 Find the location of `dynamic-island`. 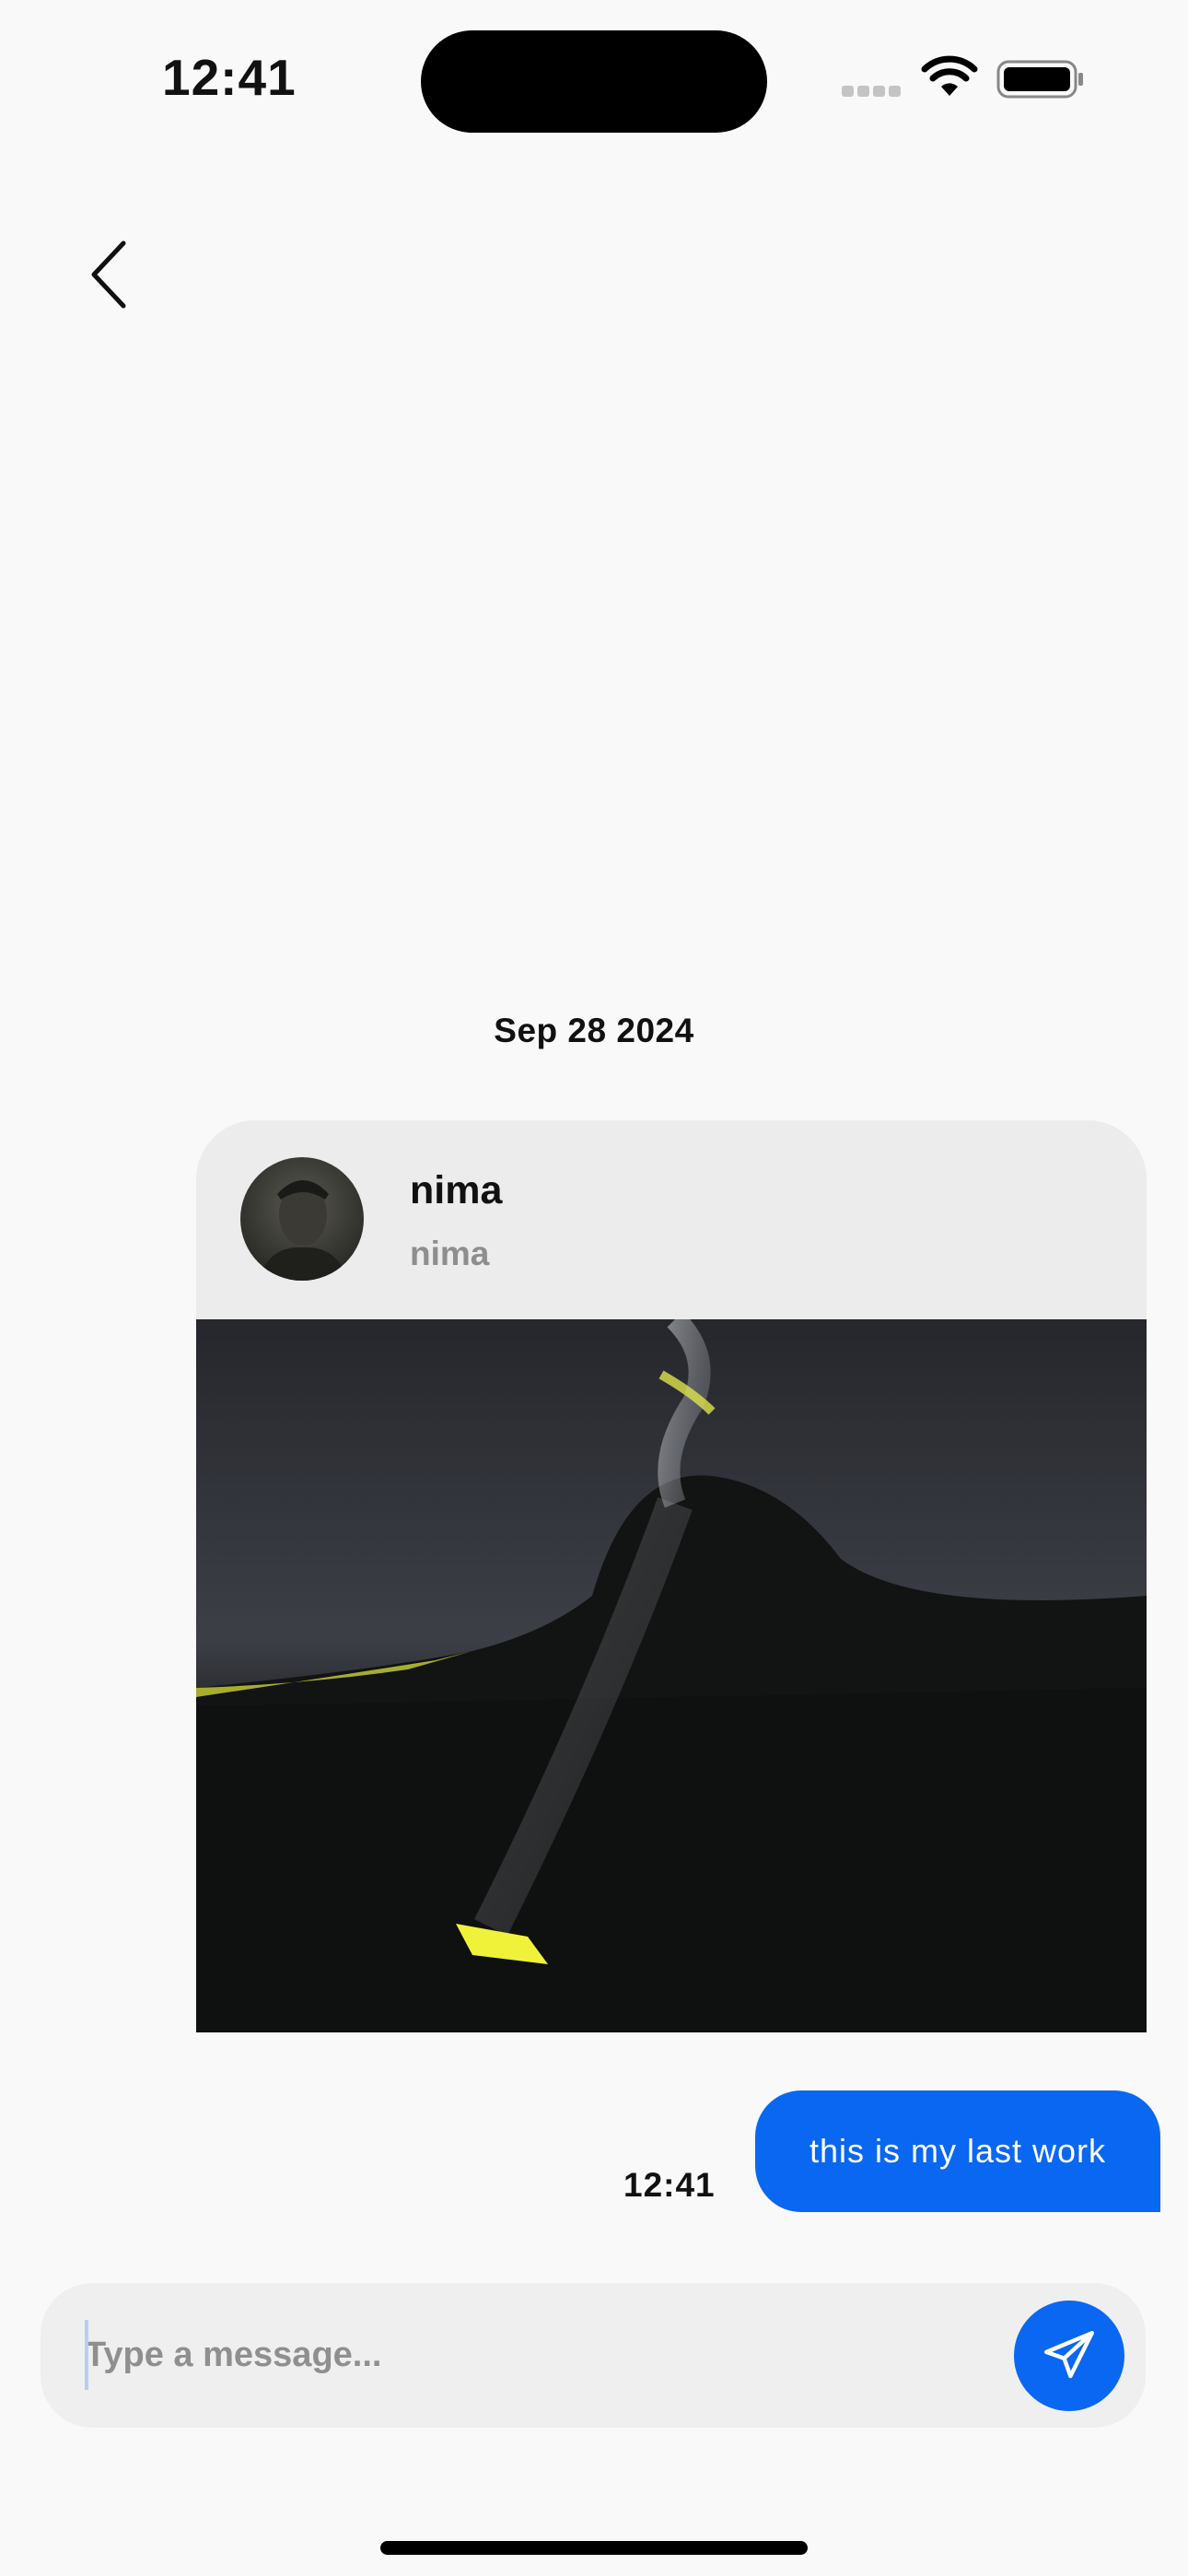

dynamic-island is located at coordinates (594, 81).